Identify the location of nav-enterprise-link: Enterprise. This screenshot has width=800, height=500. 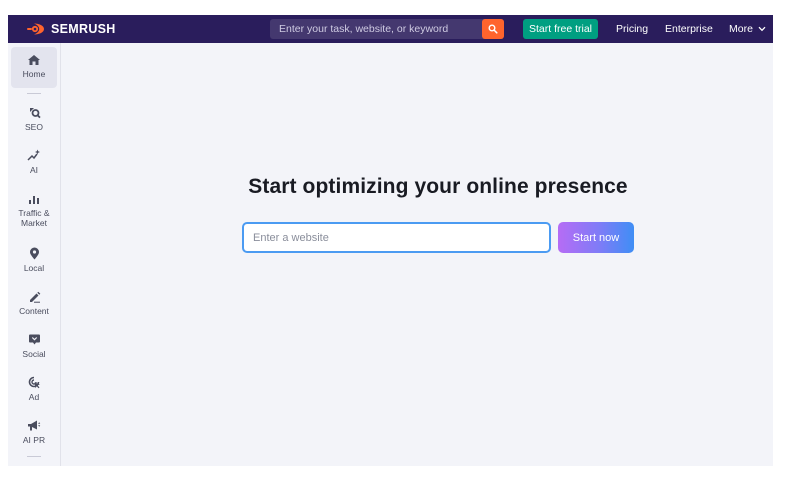
(689, 29).